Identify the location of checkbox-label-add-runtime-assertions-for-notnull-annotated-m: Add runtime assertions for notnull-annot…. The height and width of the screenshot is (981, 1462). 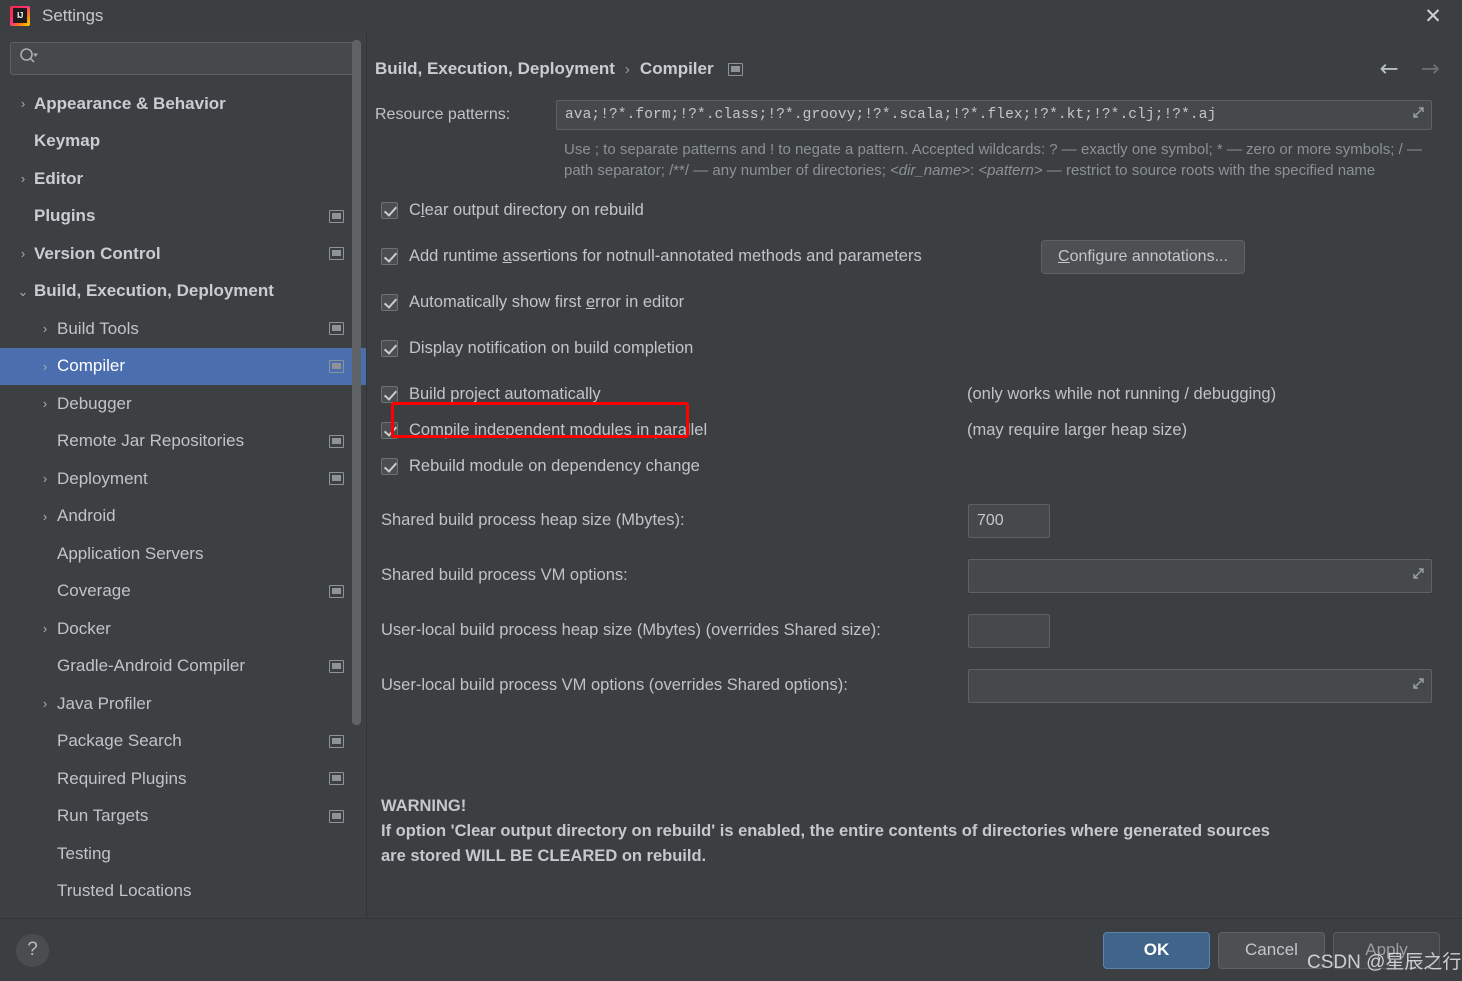
(665, 256).